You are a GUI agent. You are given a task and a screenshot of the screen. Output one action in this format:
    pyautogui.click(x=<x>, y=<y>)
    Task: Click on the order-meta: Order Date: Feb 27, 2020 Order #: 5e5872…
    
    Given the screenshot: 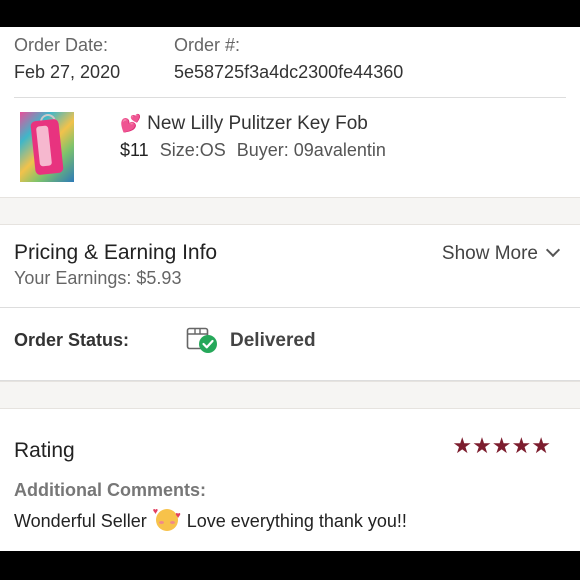 What is the action you would take?
    pyautogui.click(x=294, y=65)
    